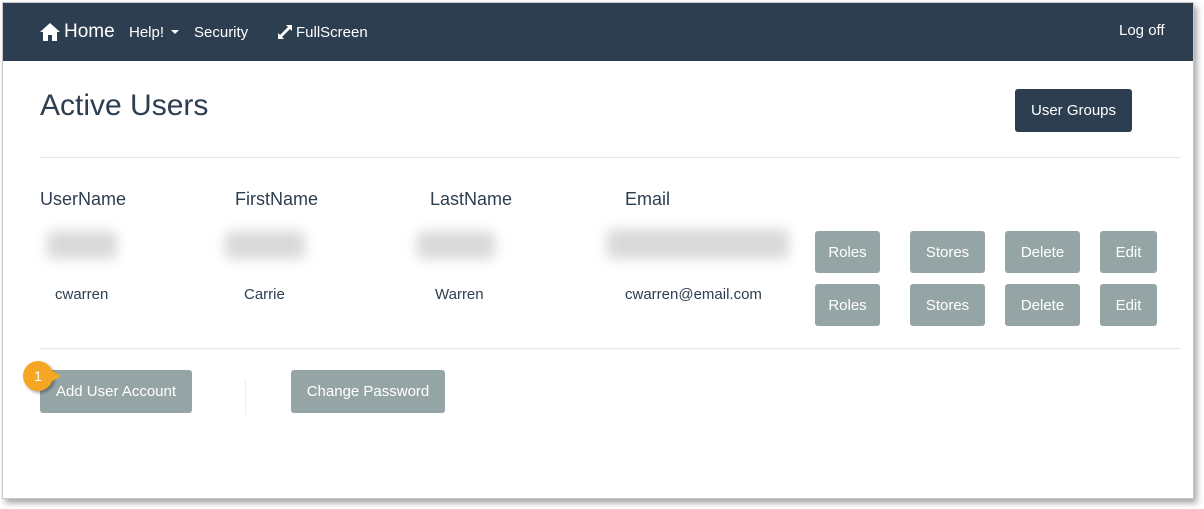 This screenshot has height=509, width=1204. Describe the element at coordinates (89, 31) in the screenshot. I see `nav-home-label: Home` at that location.